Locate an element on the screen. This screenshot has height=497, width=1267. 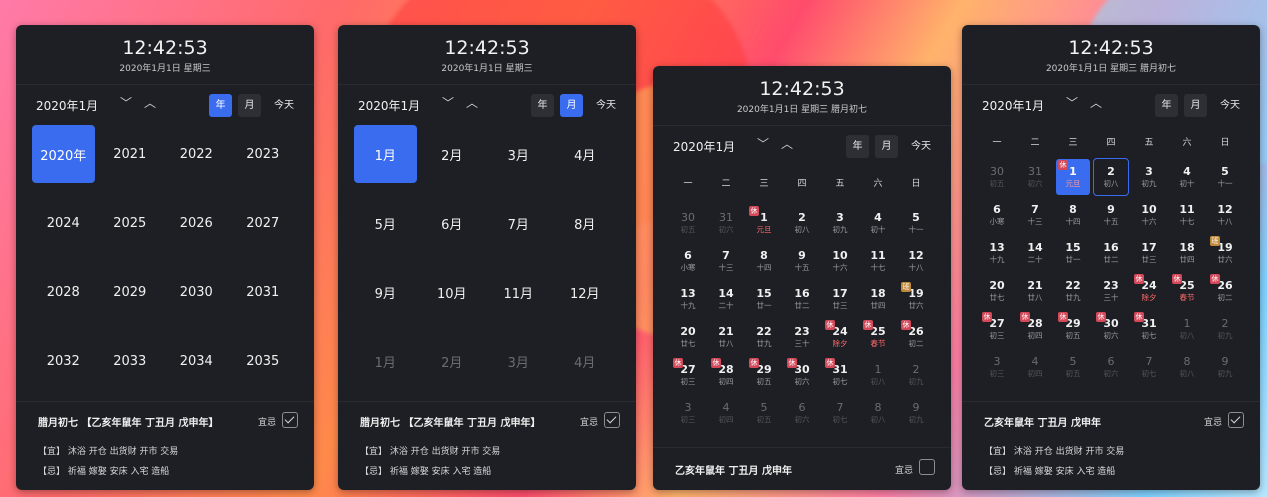
month-cell: 6月 is located at coordinates (452, 223).